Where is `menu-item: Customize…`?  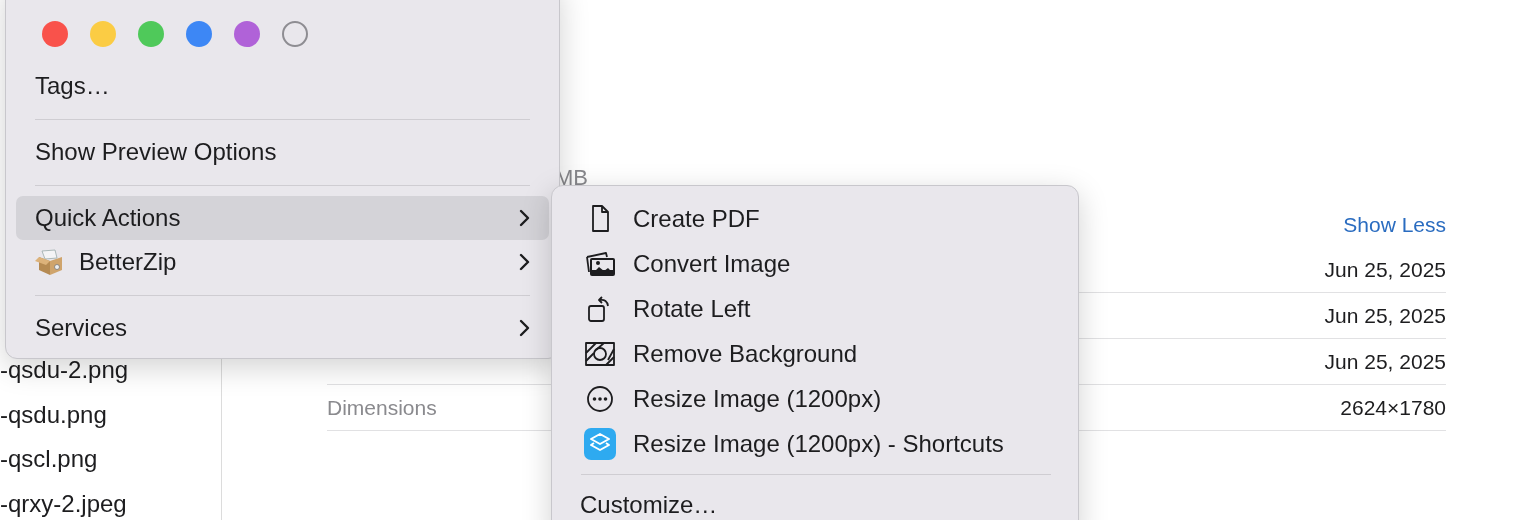 menu-item: Customize… is located at coordinates (815, 501).